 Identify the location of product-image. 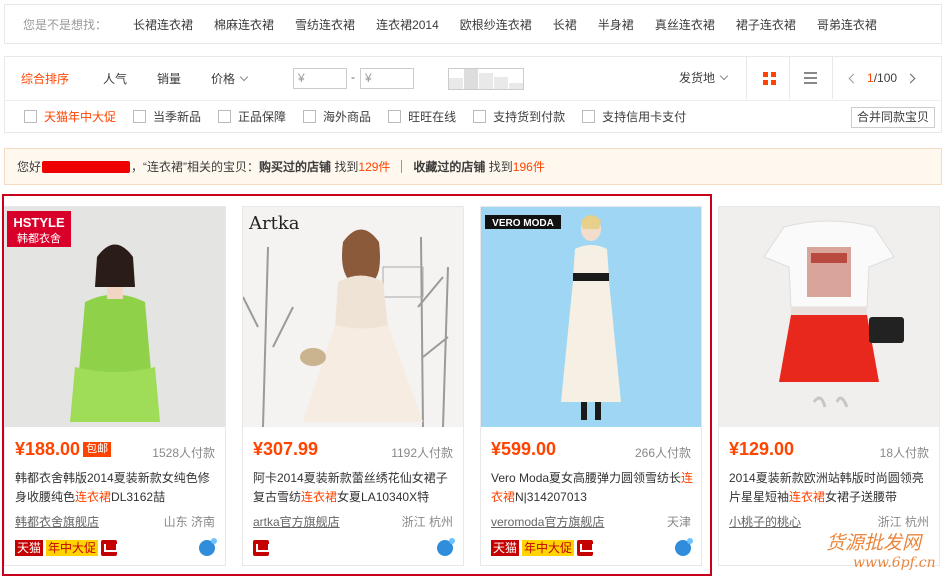
(829, 317).